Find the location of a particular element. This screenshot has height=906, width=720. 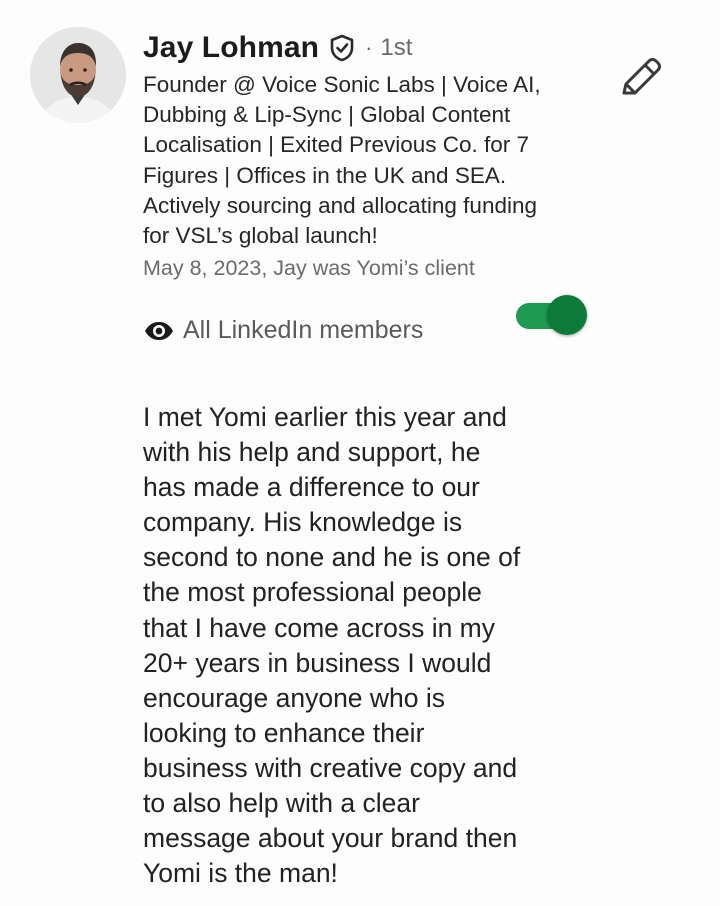

verified-shield-icon is located at coordinates (342, 48).